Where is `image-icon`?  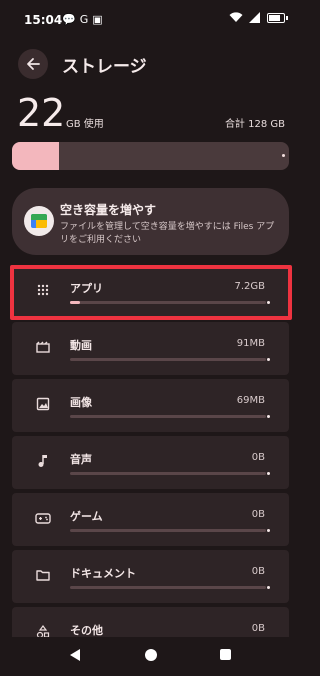 image-icon is located at coordinates (43, 404).